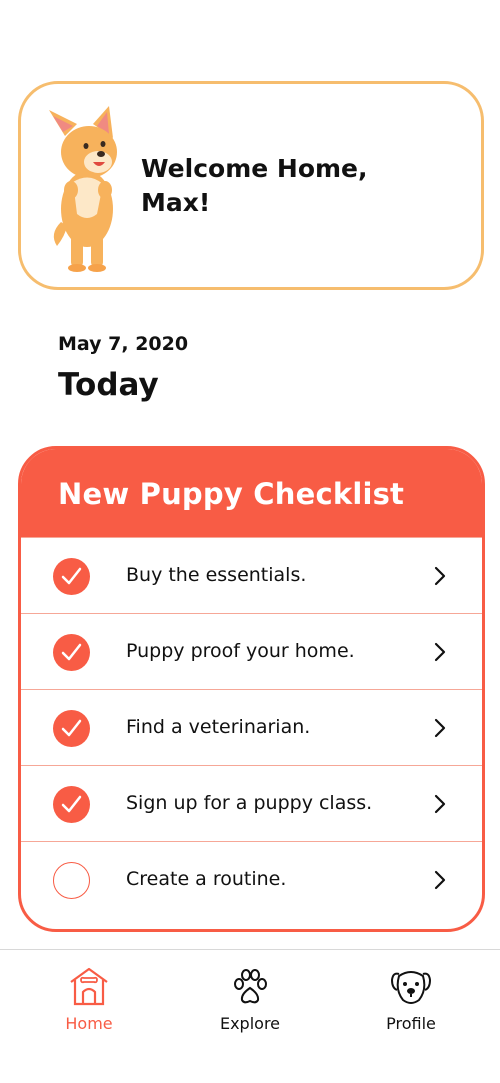  I want to click on welcome-message: Welcome Home, Max!, so click(254, 185).